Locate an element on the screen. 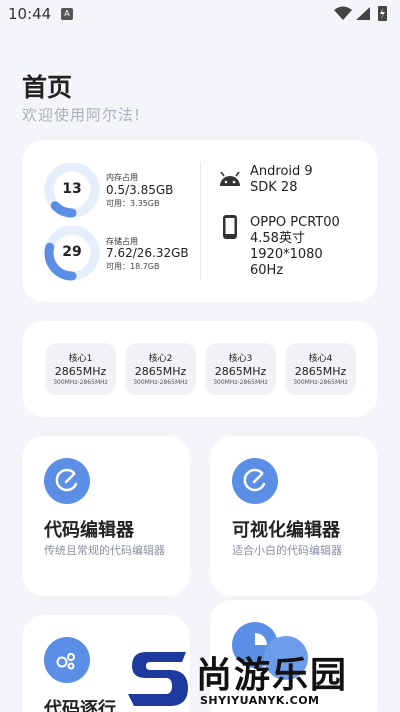 The height and width of the screenshot is (712, 400). tool-title: 代码编辑器 is located at coordinates (89, 530).